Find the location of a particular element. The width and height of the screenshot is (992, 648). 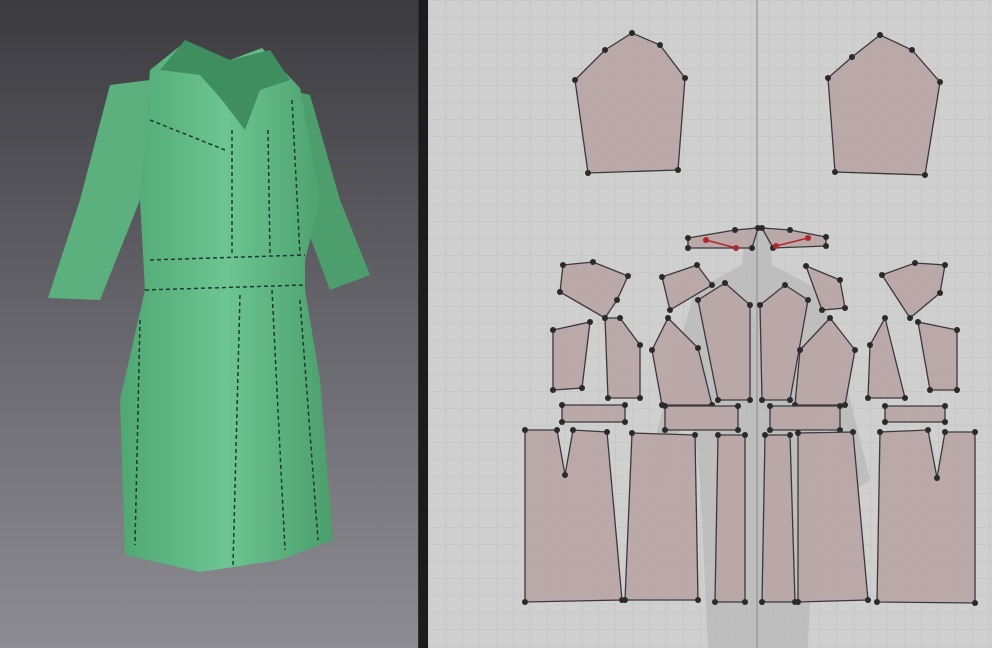

pattern-piece-skirt-back-right is located at coordinates (926, 516).